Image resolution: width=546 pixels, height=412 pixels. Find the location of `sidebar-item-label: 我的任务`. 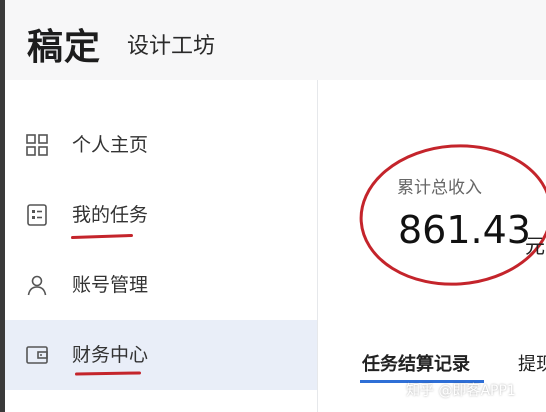

sidebar-item-label: 我的任务 is located at coordinates (110, 215).